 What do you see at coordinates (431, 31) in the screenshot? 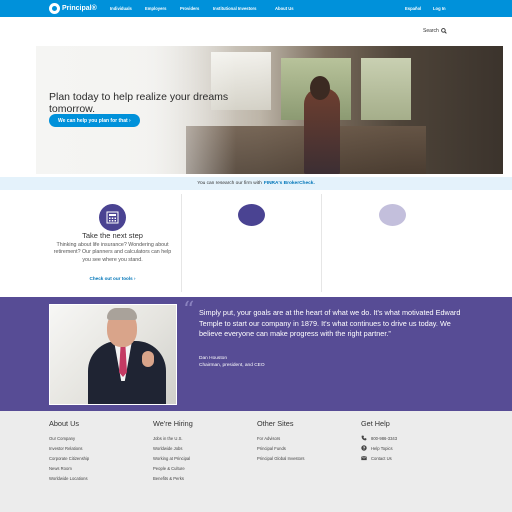
I see `search-label: Search` at bounding box center [431, 31].